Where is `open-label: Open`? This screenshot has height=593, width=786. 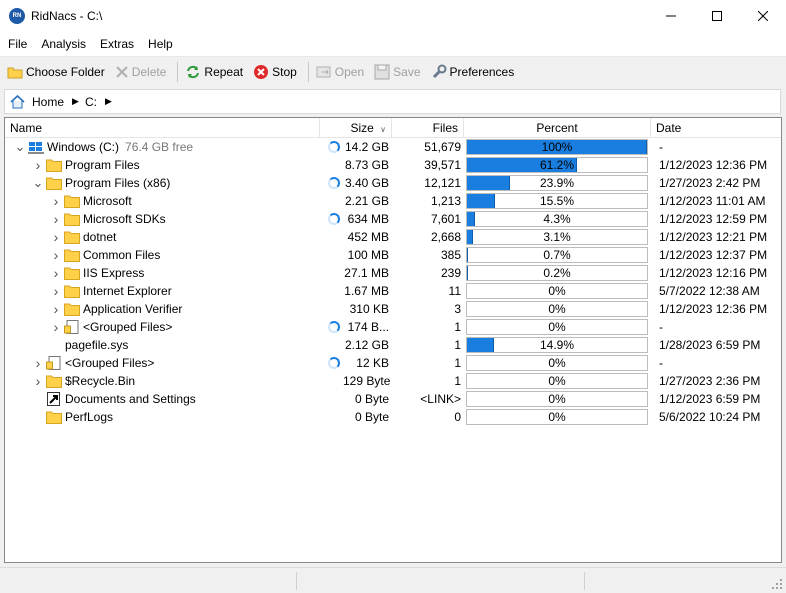 open-label: Open is located at coordinates (349, 71).